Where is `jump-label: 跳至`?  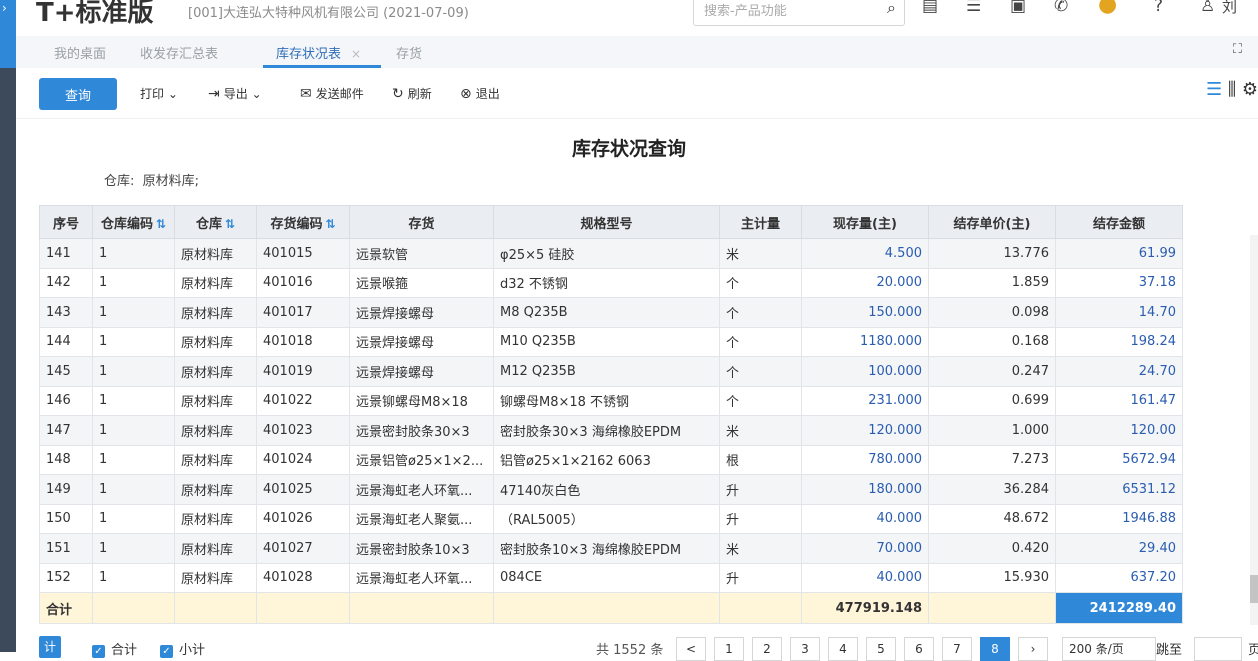 jump-label: 跳至 is located at coordinates (1169, 650).